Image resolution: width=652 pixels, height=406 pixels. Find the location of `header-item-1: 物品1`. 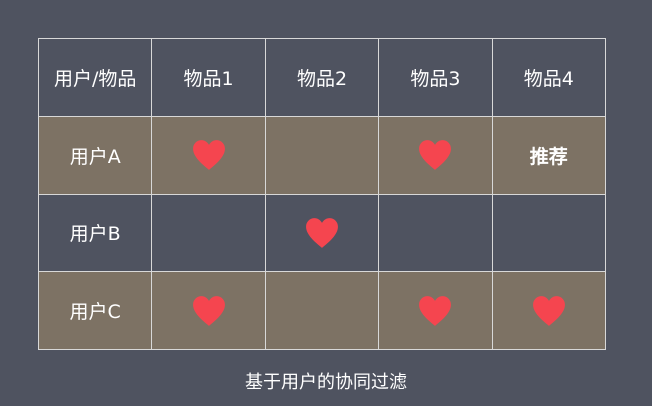

header-item-1: 物品1 is located at coordinates (209, 78).